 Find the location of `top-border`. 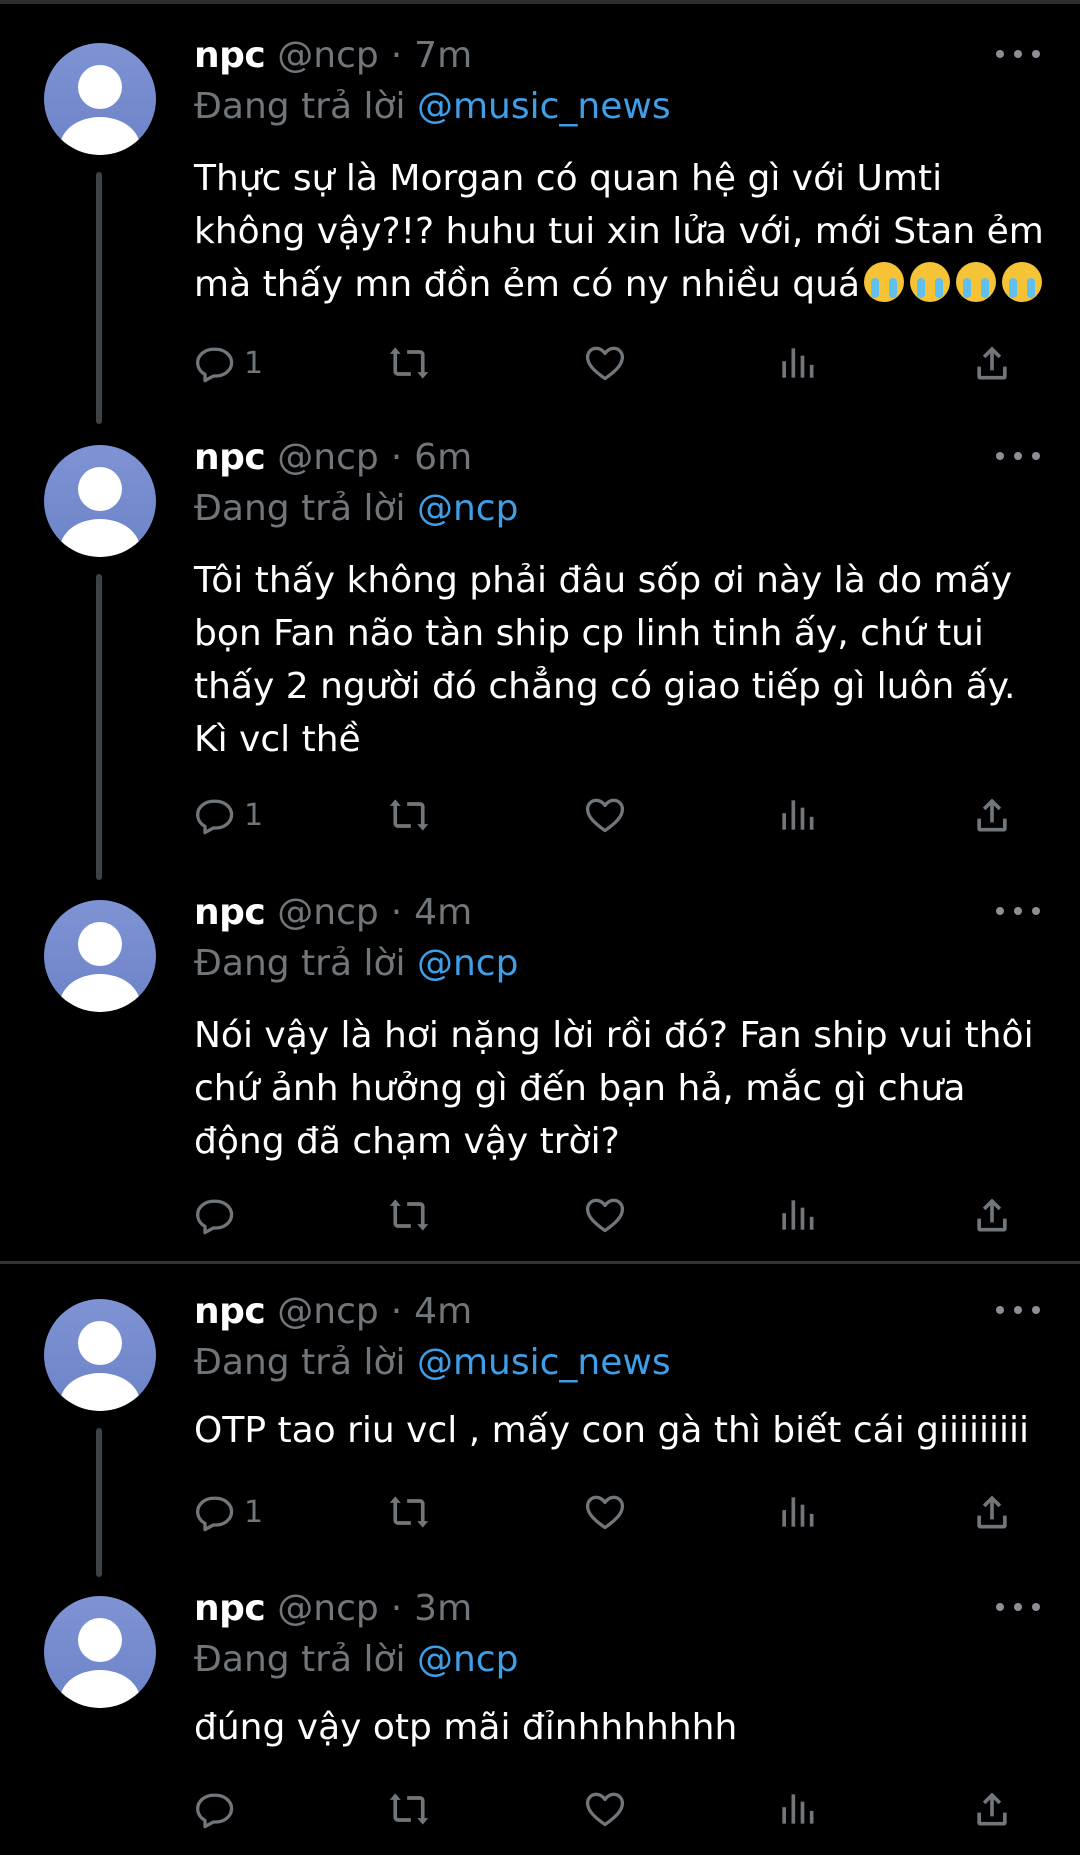

top-border is located at coordinates (540, 2).